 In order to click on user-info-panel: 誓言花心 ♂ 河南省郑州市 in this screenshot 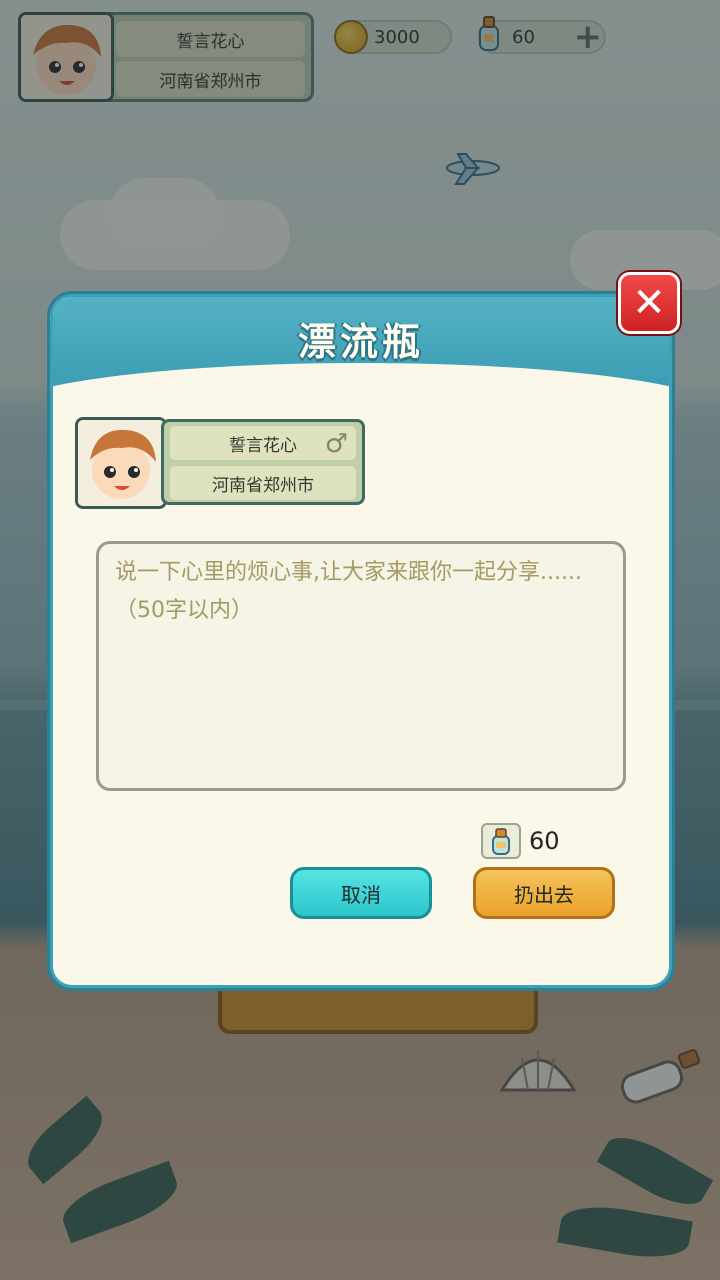, I will do `click(263, 462)`.